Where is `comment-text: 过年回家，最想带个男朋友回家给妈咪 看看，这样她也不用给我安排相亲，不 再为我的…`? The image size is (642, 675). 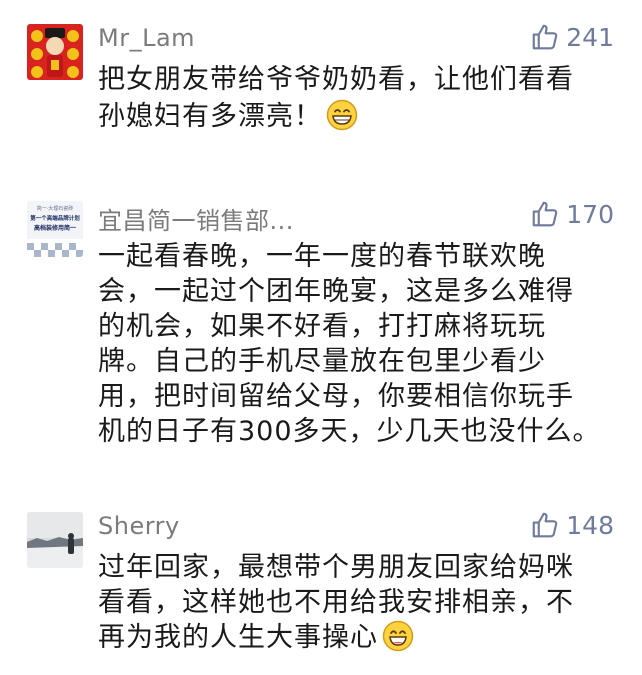 comment-text: 过年回家，最想带个男朋友回家给妈咪 看看，这样她也不用给我安排相亲，不 再为我的… is located at coordinates (353, 602).